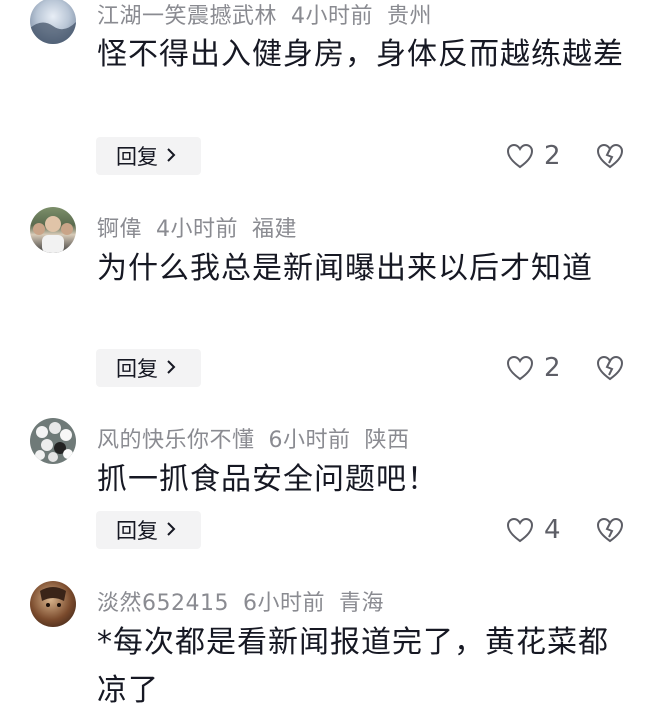 Image resolution: width=660 pixels, height=715 pixels. What do you see at coordinates (410, 16) in the screenshot?
I see `location: 贵州` at bounding box center [410, 16].